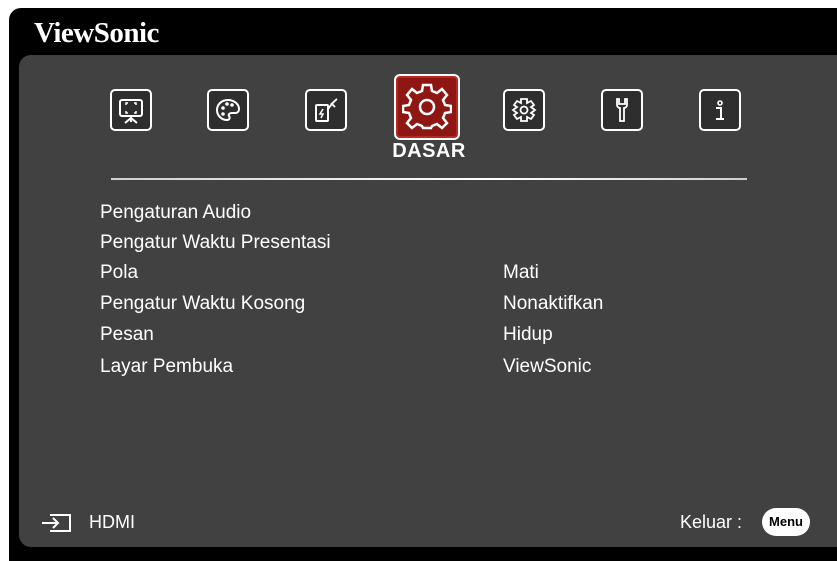  Describe the element at coordinates (119, 272) in the screenshot. I see `menu-item-label: Pola` at that location.